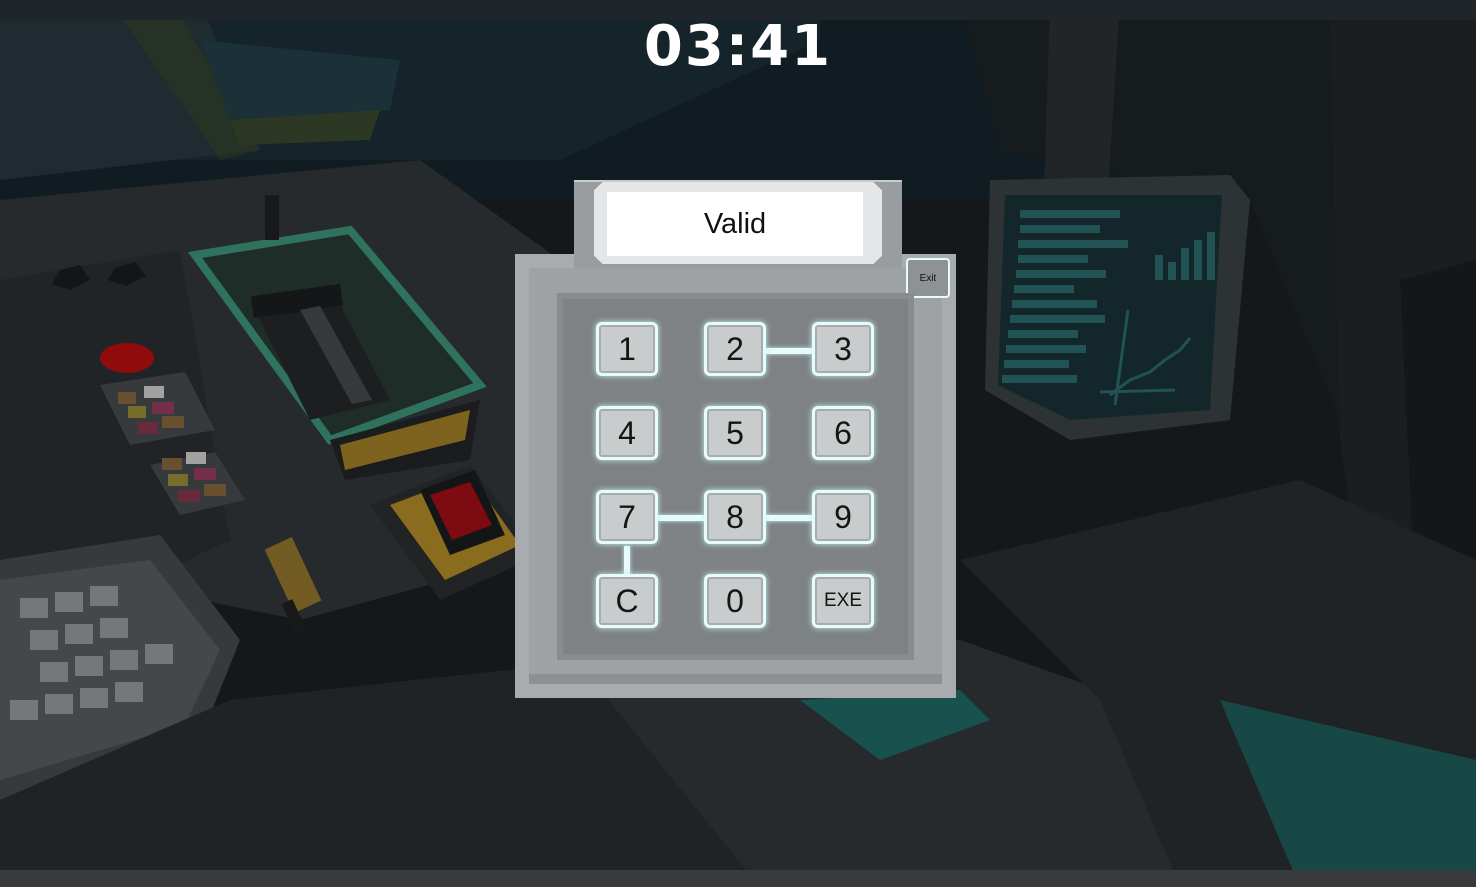 Image resolution: width=1476 pixels, height=887 pixels. I want to click on keypad-display-text: Valid, so click(735, 223).